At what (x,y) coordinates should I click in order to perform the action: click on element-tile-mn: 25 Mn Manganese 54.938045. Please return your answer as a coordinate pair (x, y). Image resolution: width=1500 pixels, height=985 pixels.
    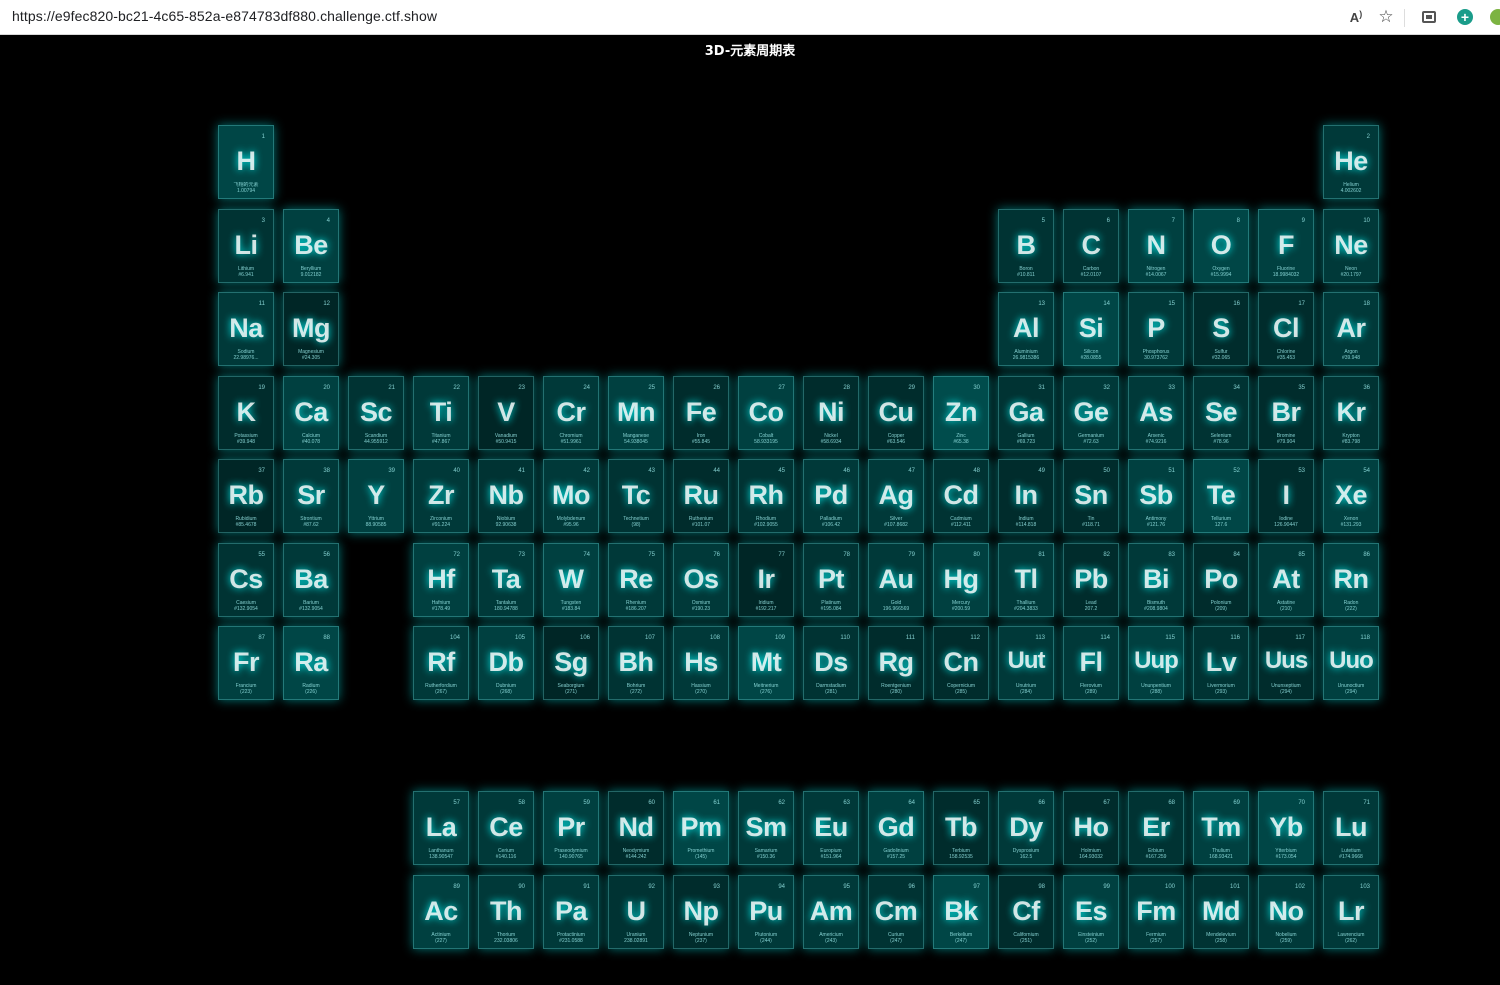
    Looking at the image, I should click on (636, 413).